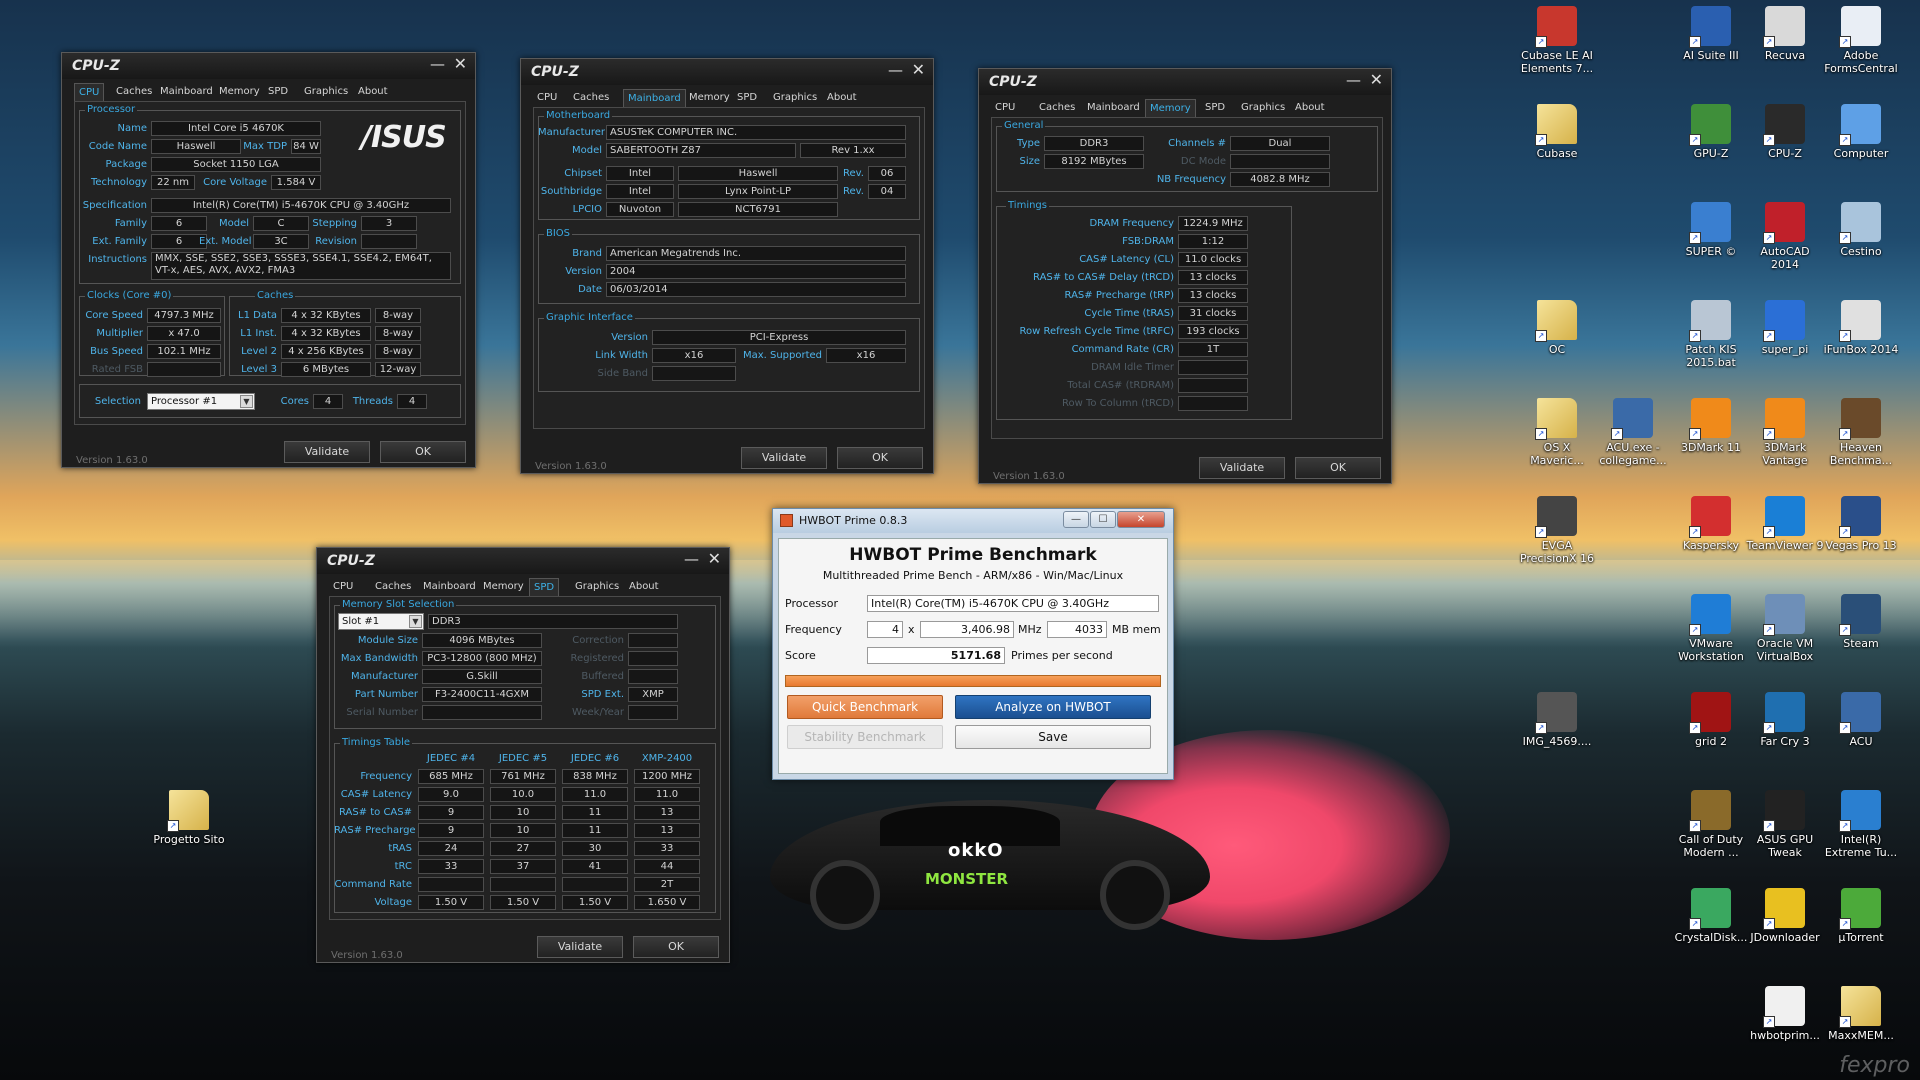 This screenshot has width=1920, height=1080. What do you see at coordinates (1861, 328) in the screenshot?
I see `desktop-icon: ↗ iFunBox 2014` at bounding box center [1861, 328].